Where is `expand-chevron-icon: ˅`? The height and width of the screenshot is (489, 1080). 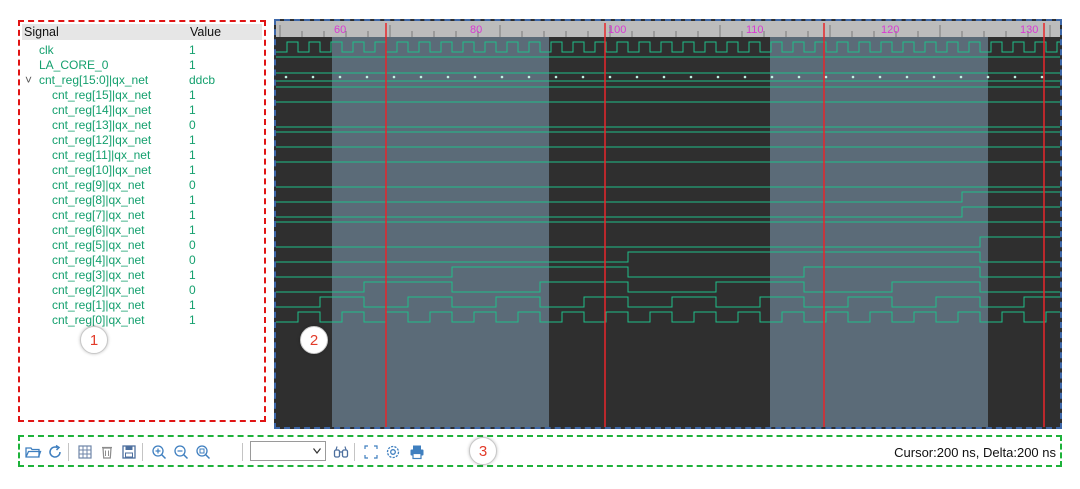 expand-chevron-icon: ˅ is located at coordinates (28, 80).